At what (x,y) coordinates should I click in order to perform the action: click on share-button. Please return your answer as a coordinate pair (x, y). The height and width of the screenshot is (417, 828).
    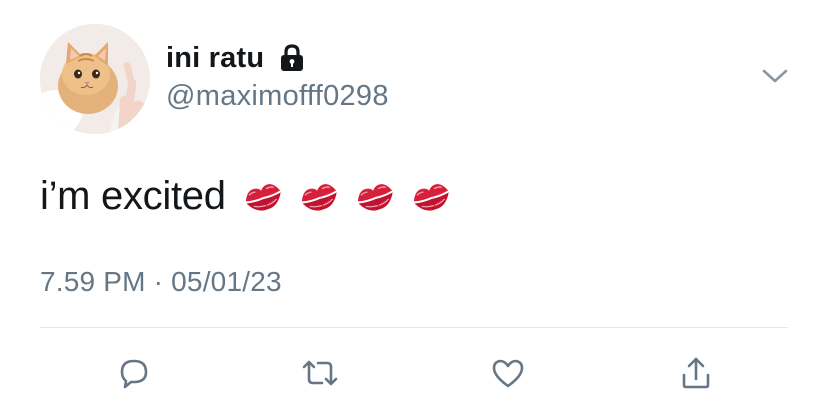
    Looking at the image, I should click on (696, 373).